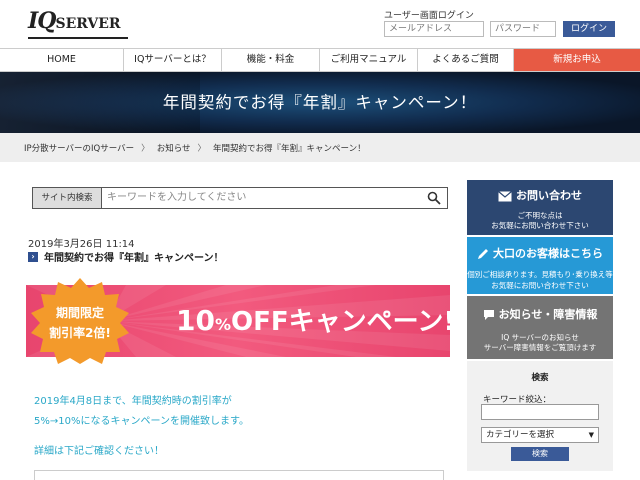 This screenshot has height=480, width=640. What do you see at coordinates (589, 29) in the screenshot?
I see `login-button: ログイン` at bounding box center [589, 29].